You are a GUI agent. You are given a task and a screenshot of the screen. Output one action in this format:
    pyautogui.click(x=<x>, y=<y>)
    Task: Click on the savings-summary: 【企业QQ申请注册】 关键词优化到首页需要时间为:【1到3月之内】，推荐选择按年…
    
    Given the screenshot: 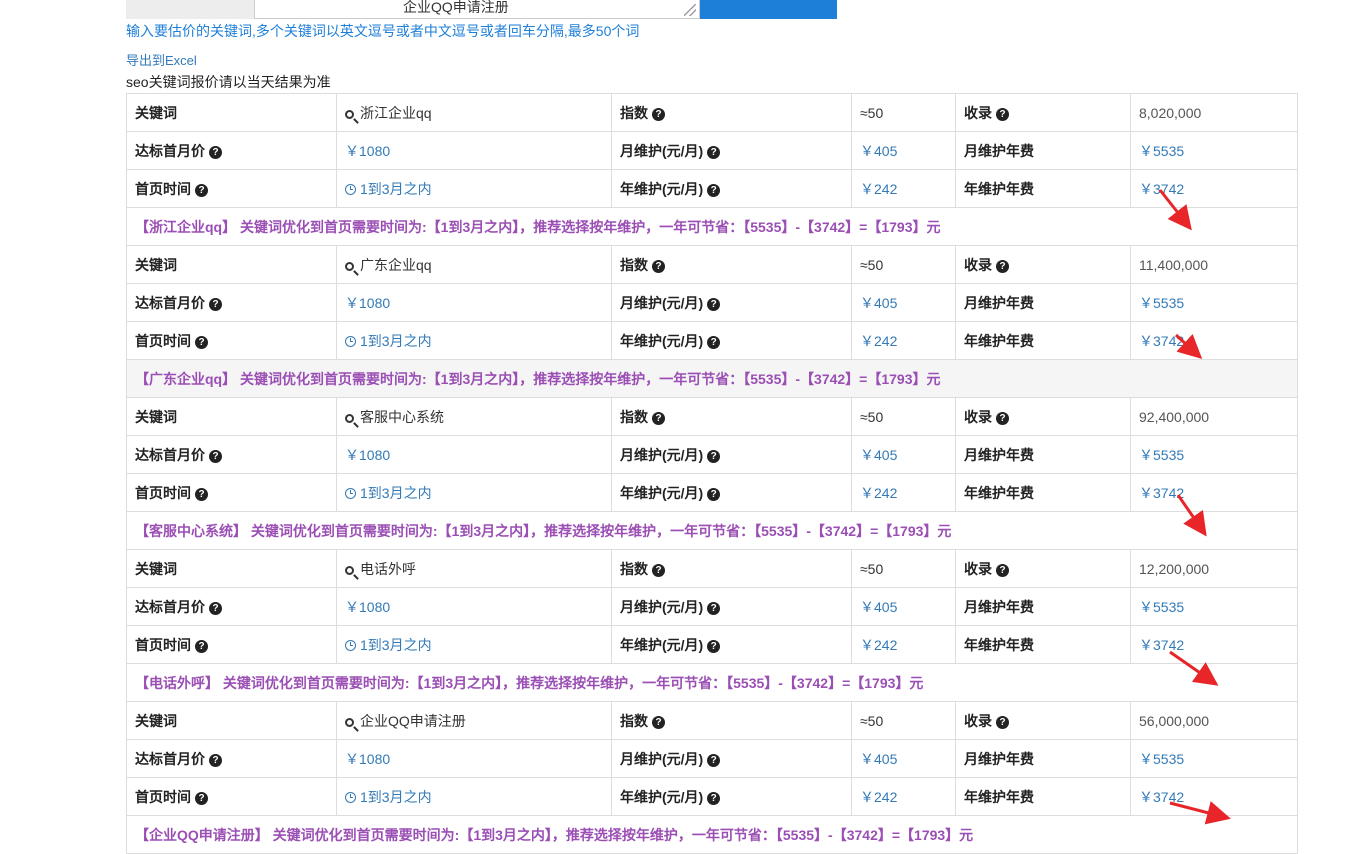 What is the action you would take?
    pyautogui.click(x=712, y=834)
    